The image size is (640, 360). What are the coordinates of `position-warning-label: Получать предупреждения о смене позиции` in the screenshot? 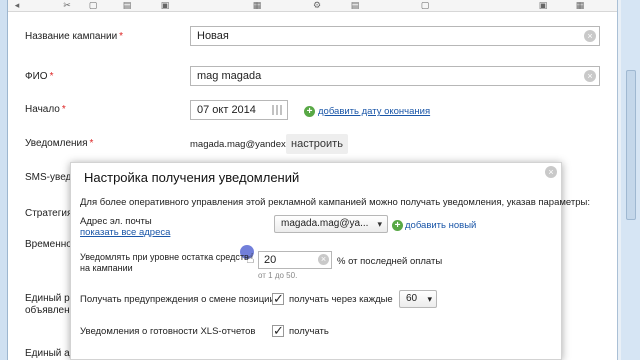 It's located at (177, 299).